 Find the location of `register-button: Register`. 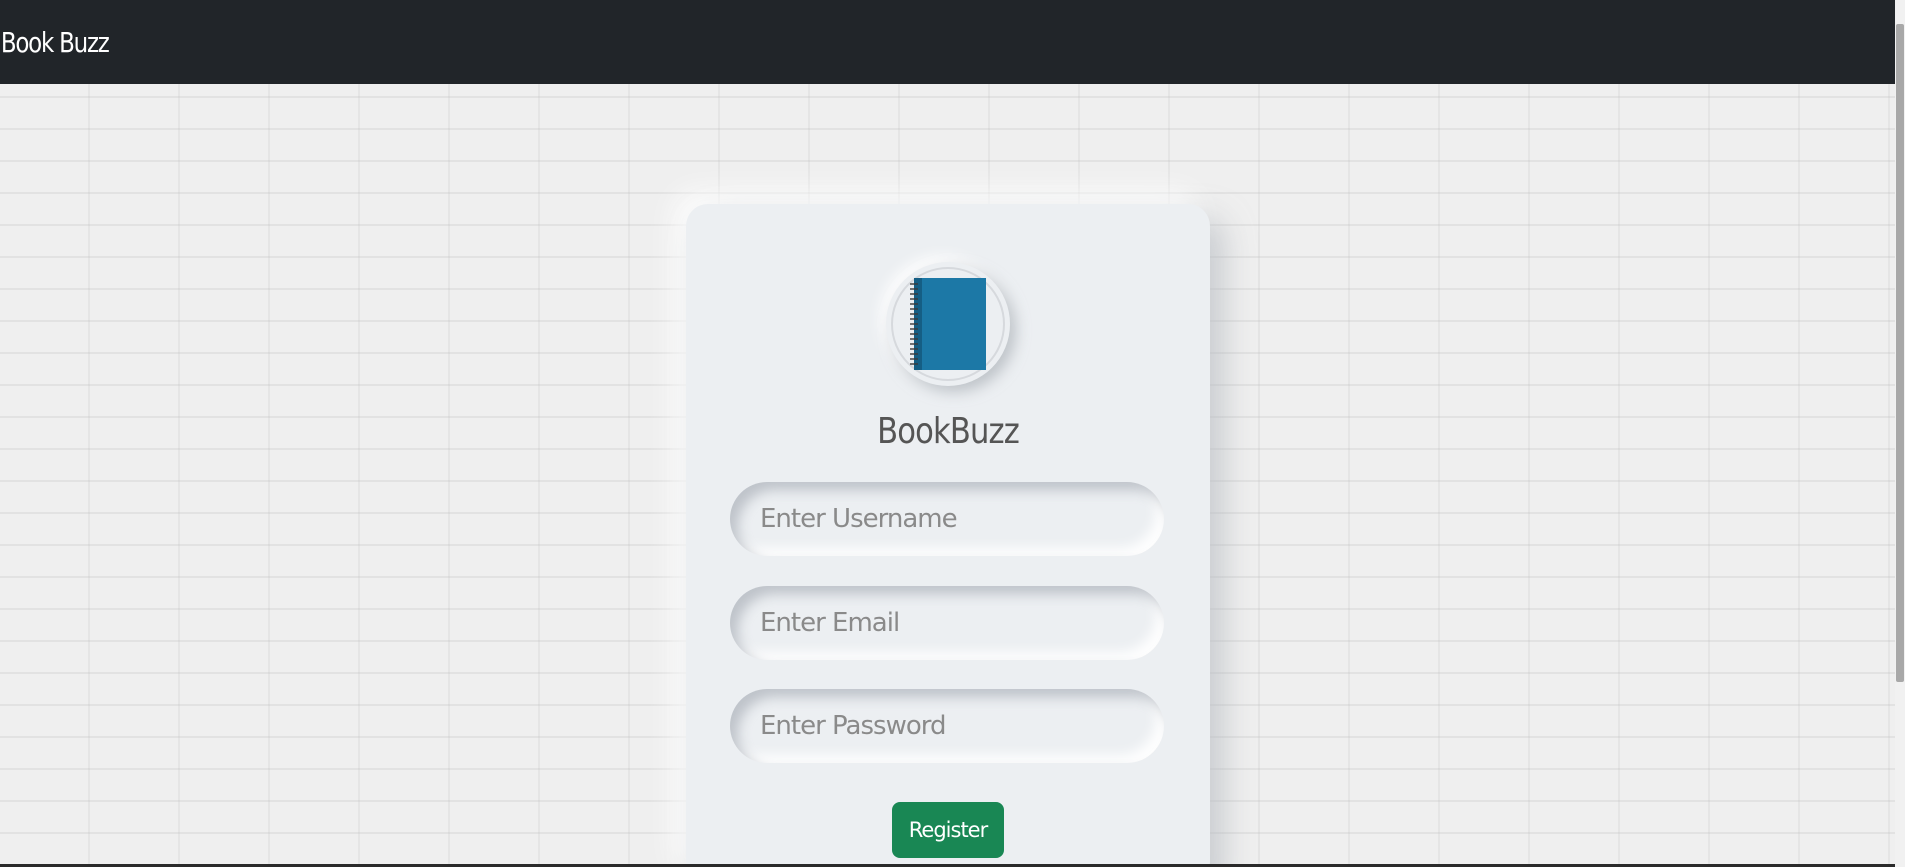

register-button: Register is located at coordinates (948, 830).